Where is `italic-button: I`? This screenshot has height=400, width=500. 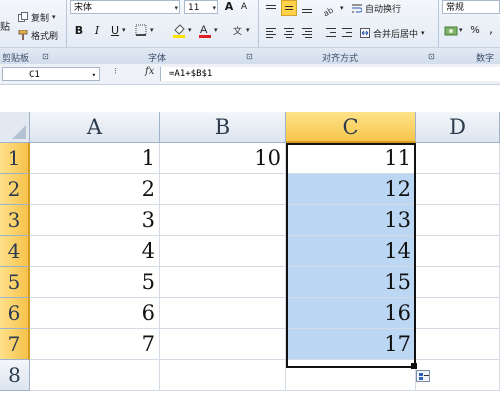 italic-button: I is located at coordinates (97, 31).